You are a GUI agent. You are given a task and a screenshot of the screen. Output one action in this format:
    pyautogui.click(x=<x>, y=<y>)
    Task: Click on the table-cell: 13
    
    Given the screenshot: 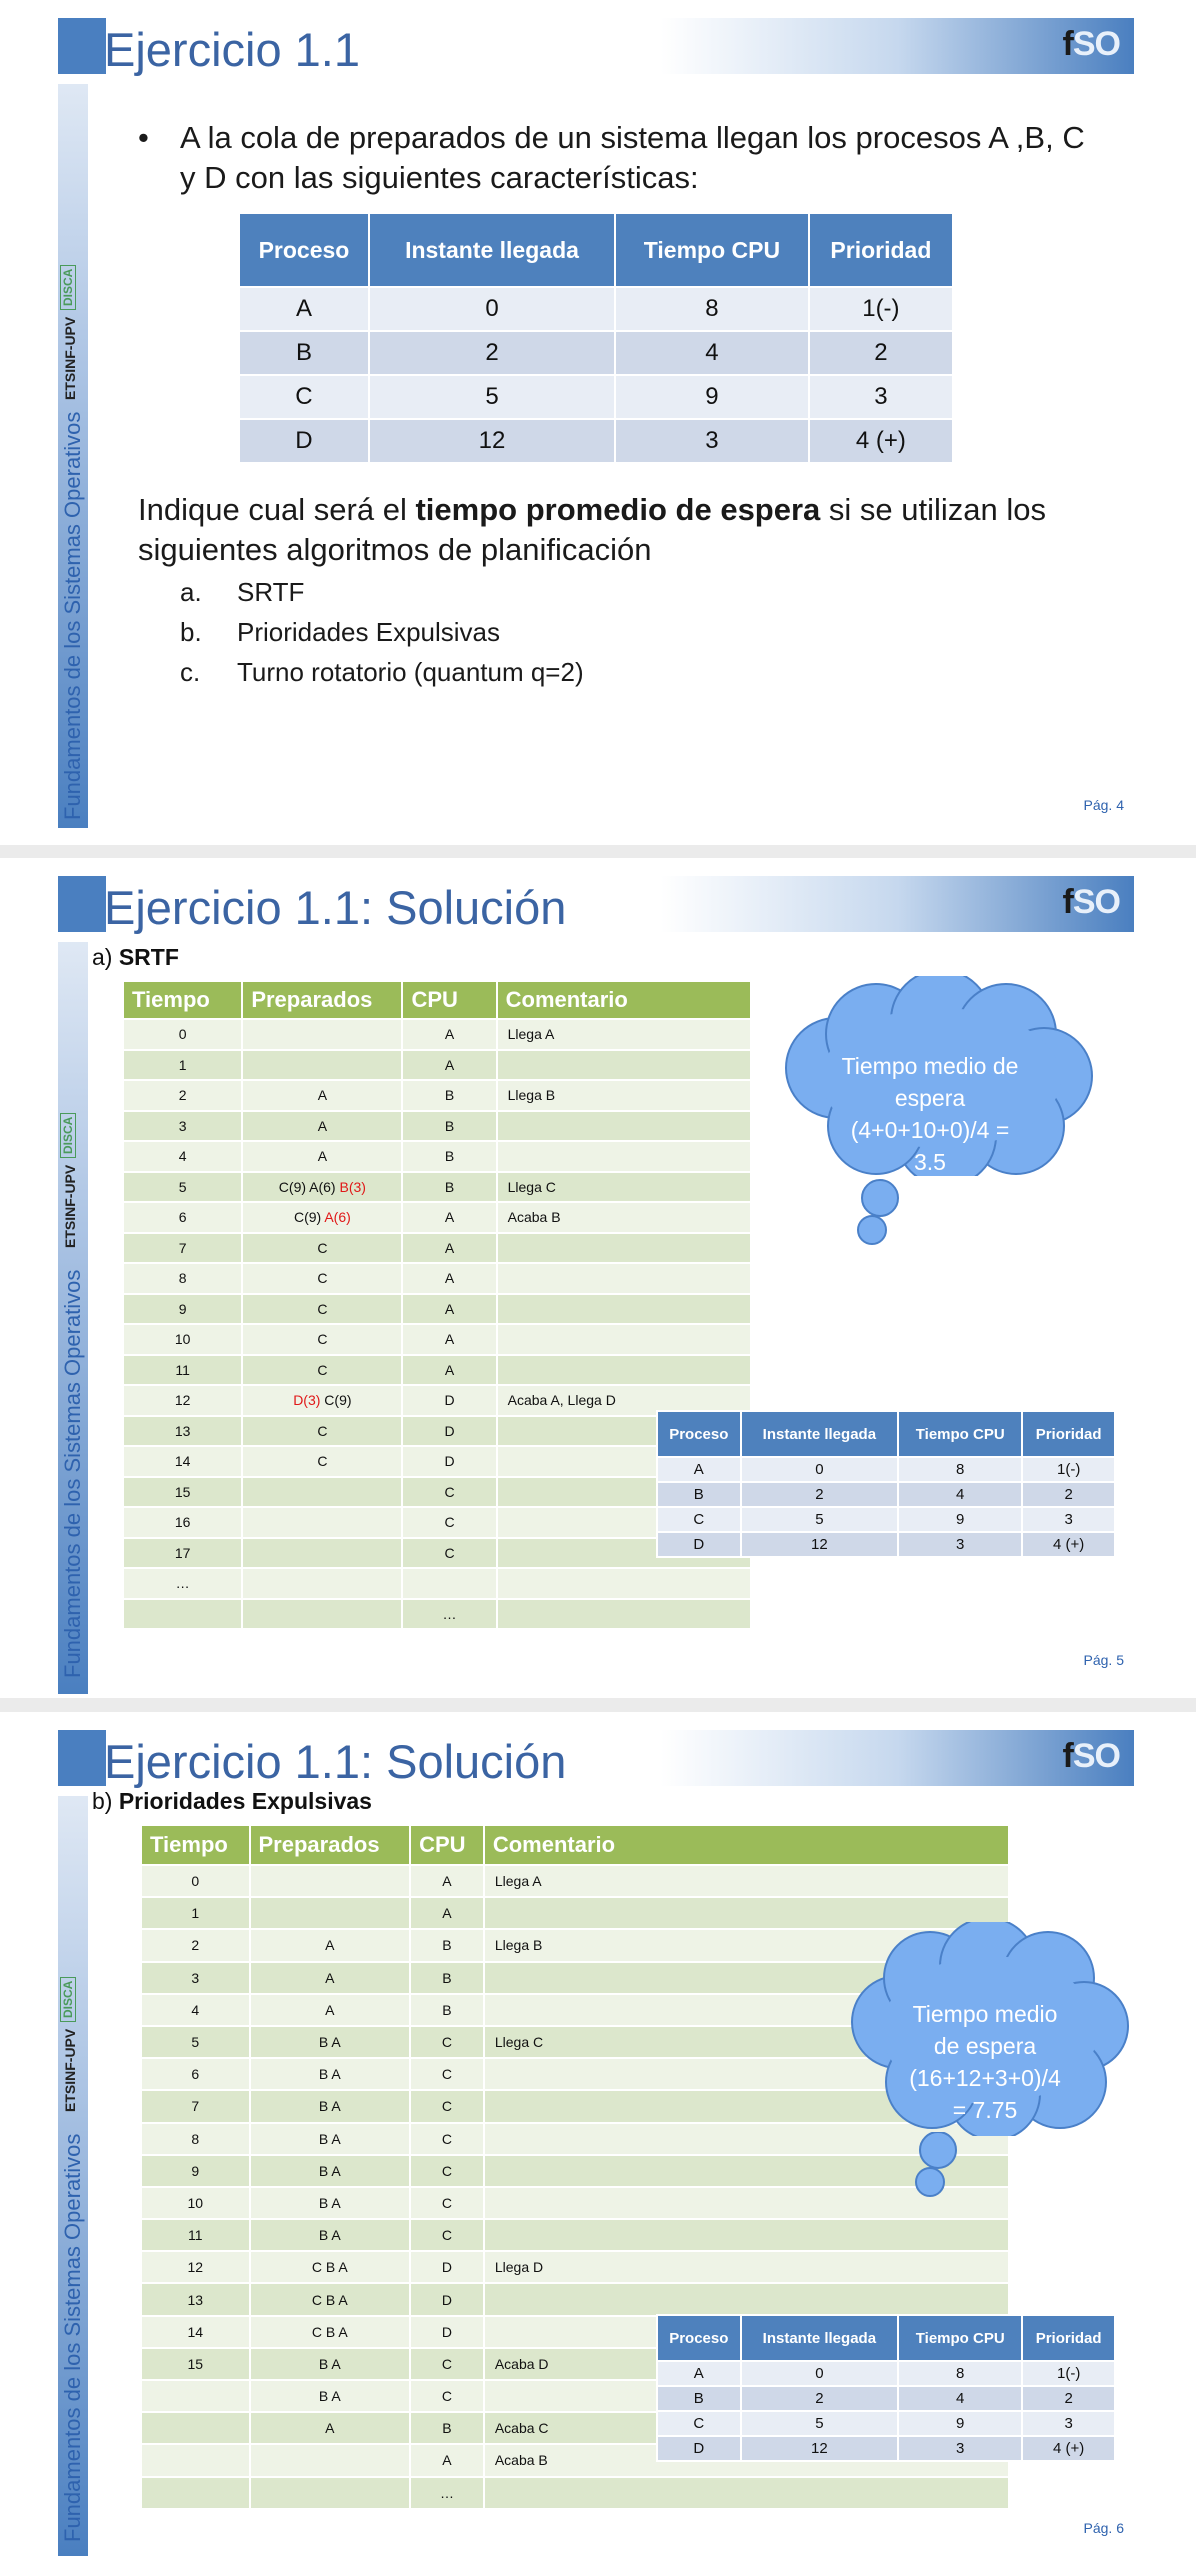 What is the action you would take?
    pyautogui.click(x=195, y=2299)
    